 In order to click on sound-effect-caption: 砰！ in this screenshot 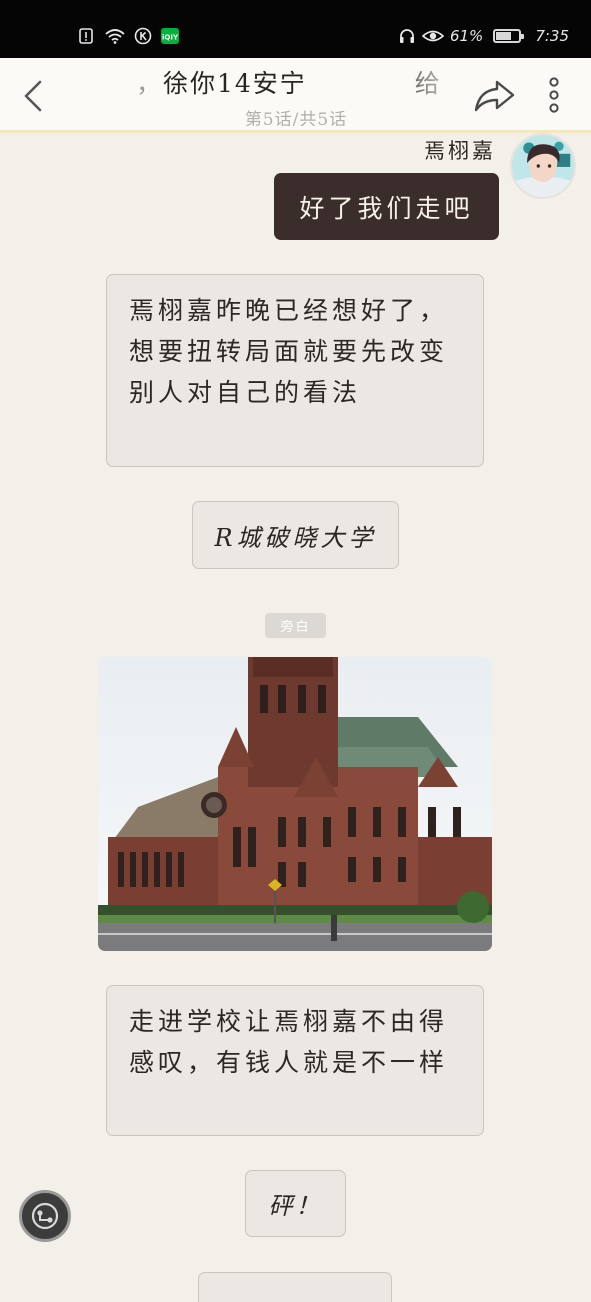, I will do `click(295, 1203)`.